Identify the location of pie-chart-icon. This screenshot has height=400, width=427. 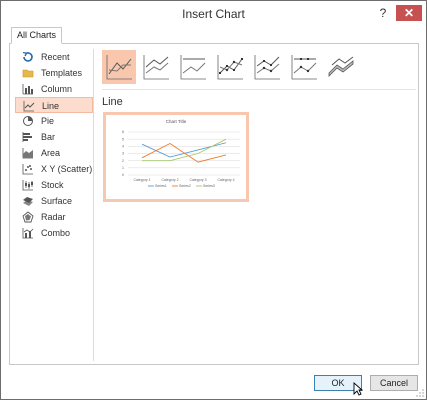
(28, 121).